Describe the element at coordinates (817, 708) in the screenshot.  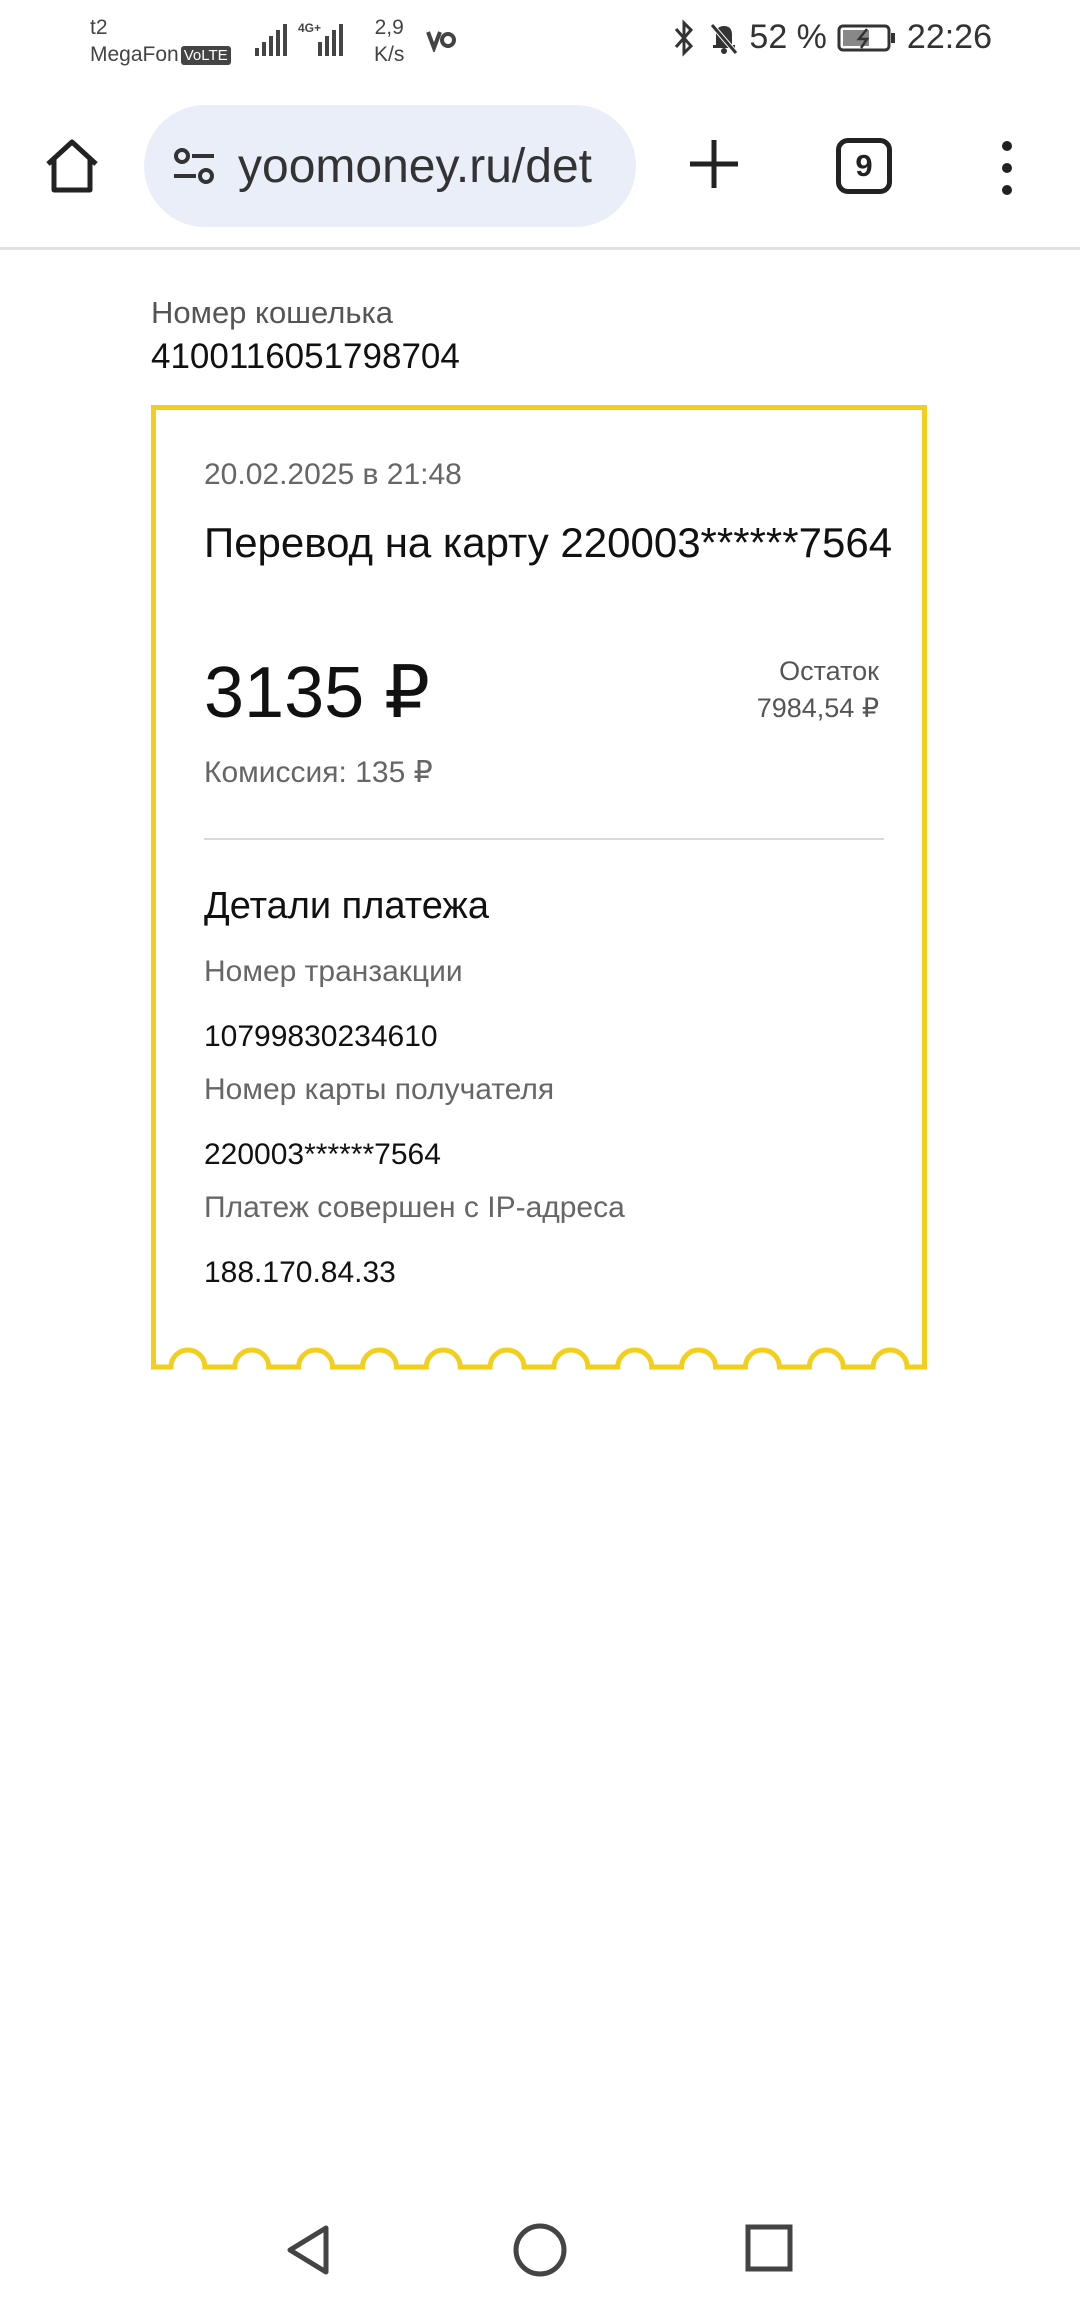
I see `balance-value: 7984,54 ₽` at that location.